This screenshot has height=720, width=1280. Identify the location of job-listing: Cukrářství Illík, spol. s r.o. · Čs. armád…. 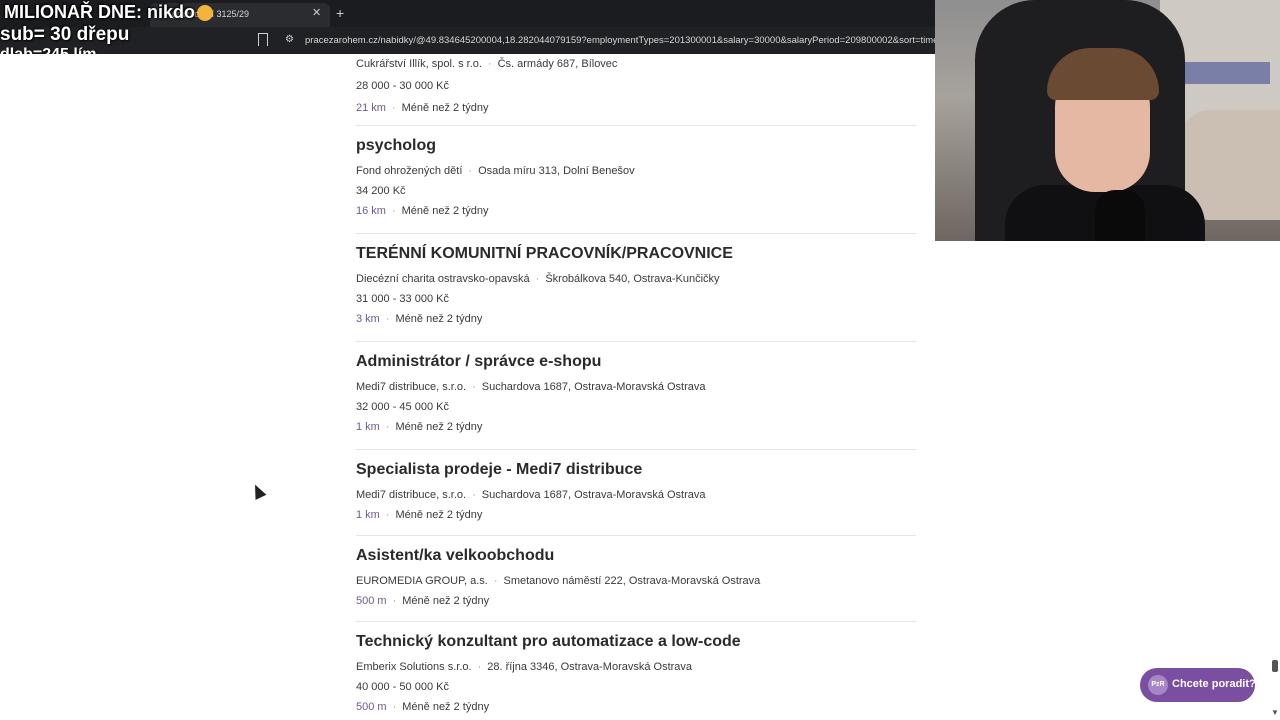
(636, 86).